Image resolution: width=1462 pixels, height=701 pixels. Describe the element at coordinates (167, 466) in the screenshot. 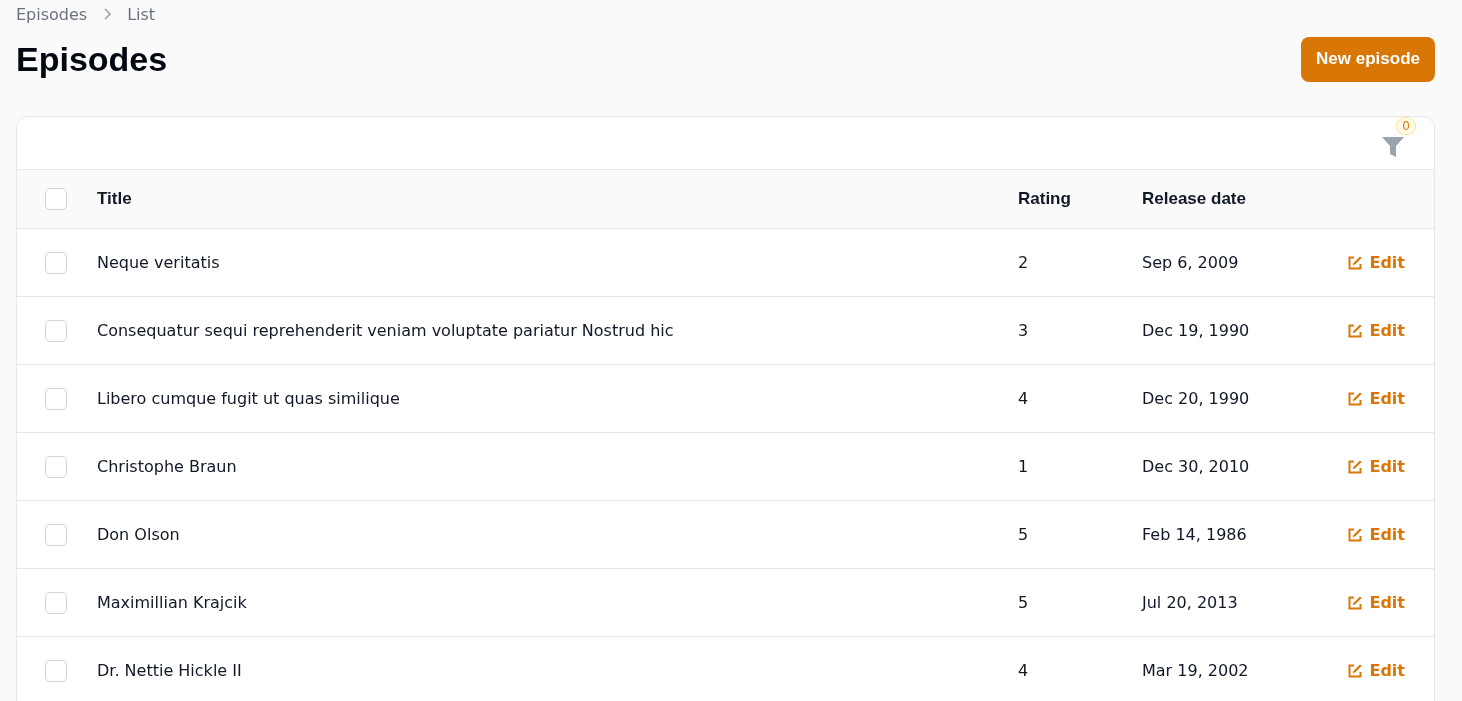

I see `table-cell: Christophe Braun` at that location.